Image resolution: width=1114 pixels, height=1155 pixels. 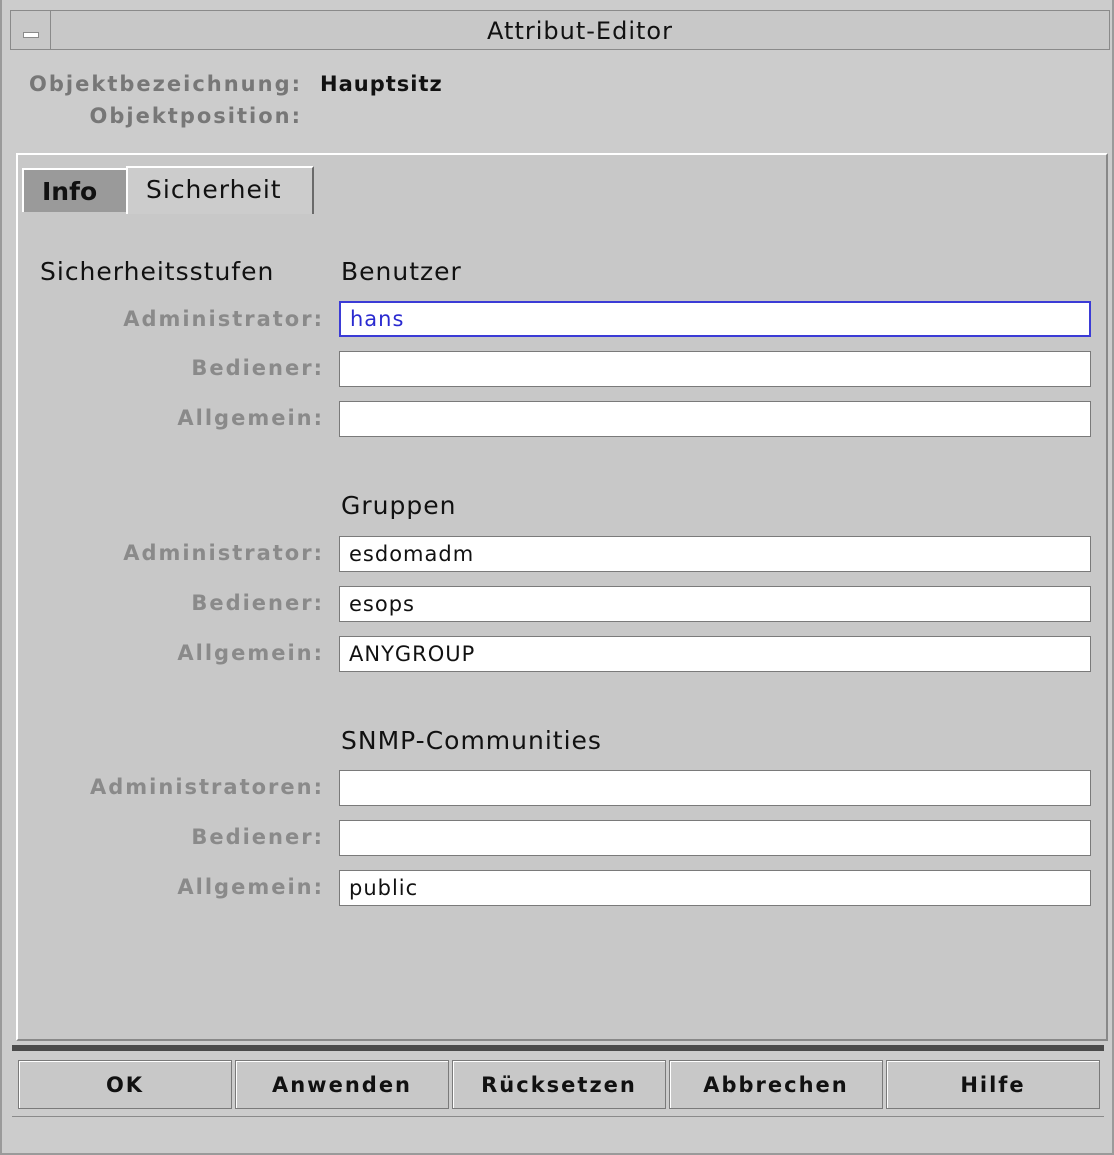 I want to click on security-levels-heading: Sicherheitsstufen, so click(x=157, y=271).